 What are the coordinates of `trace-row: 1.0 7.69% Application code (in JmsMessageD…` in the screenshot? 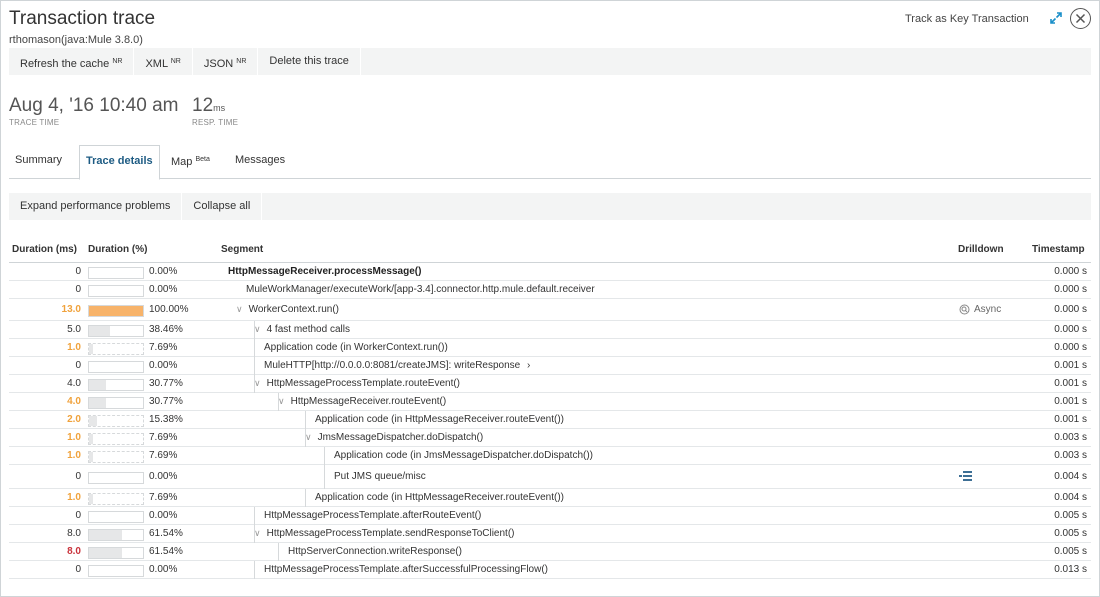 It's located at (550, 456).